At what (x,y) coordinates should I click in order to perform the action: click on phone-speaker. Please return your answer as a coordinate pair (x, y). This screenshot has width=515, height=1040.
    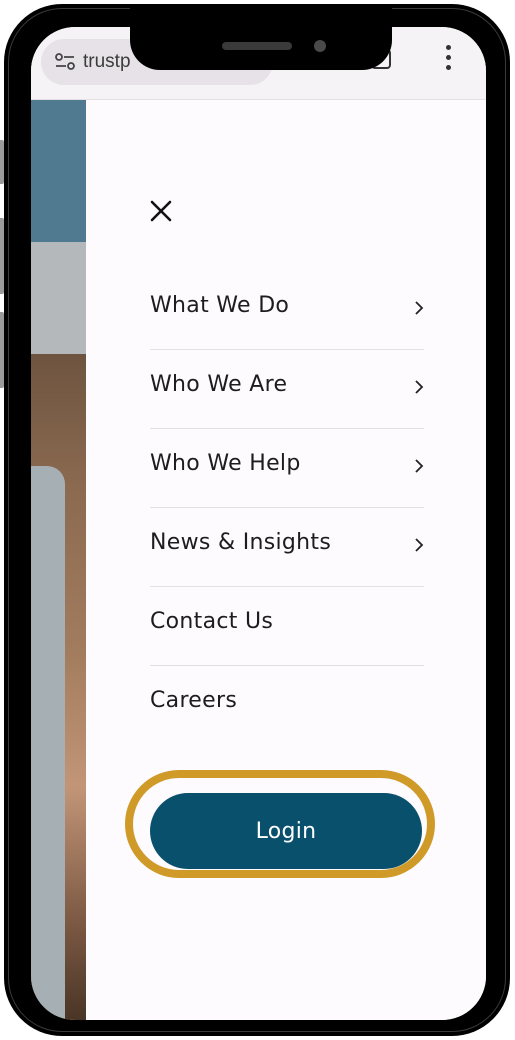
    Looking at the image, I should click on (257, 46).